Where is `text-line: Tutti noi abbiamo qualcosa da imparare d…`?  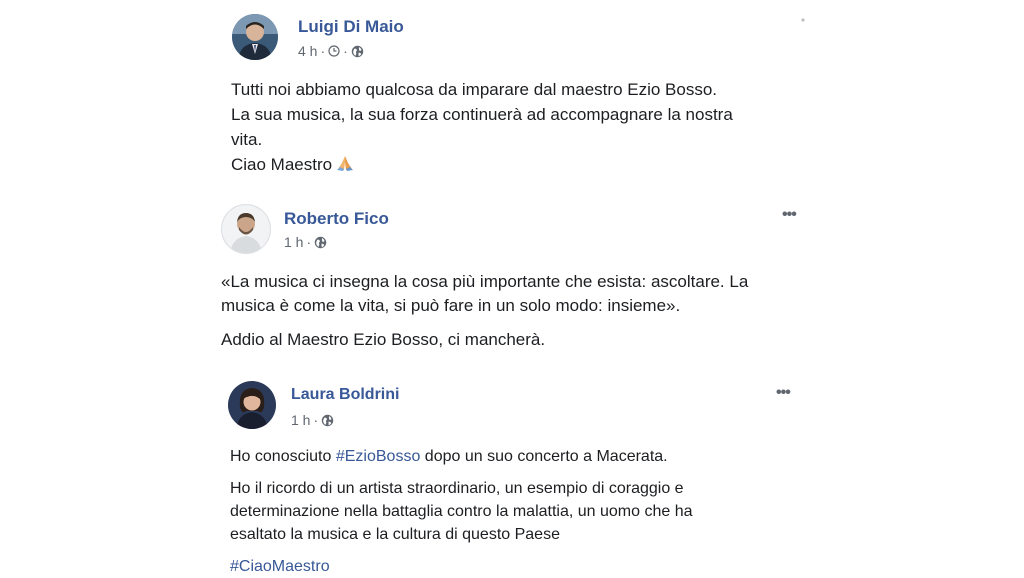
text-line: Tutti noi abbiamo qualcosa da imparare d… is located at coordinates (474, 89).